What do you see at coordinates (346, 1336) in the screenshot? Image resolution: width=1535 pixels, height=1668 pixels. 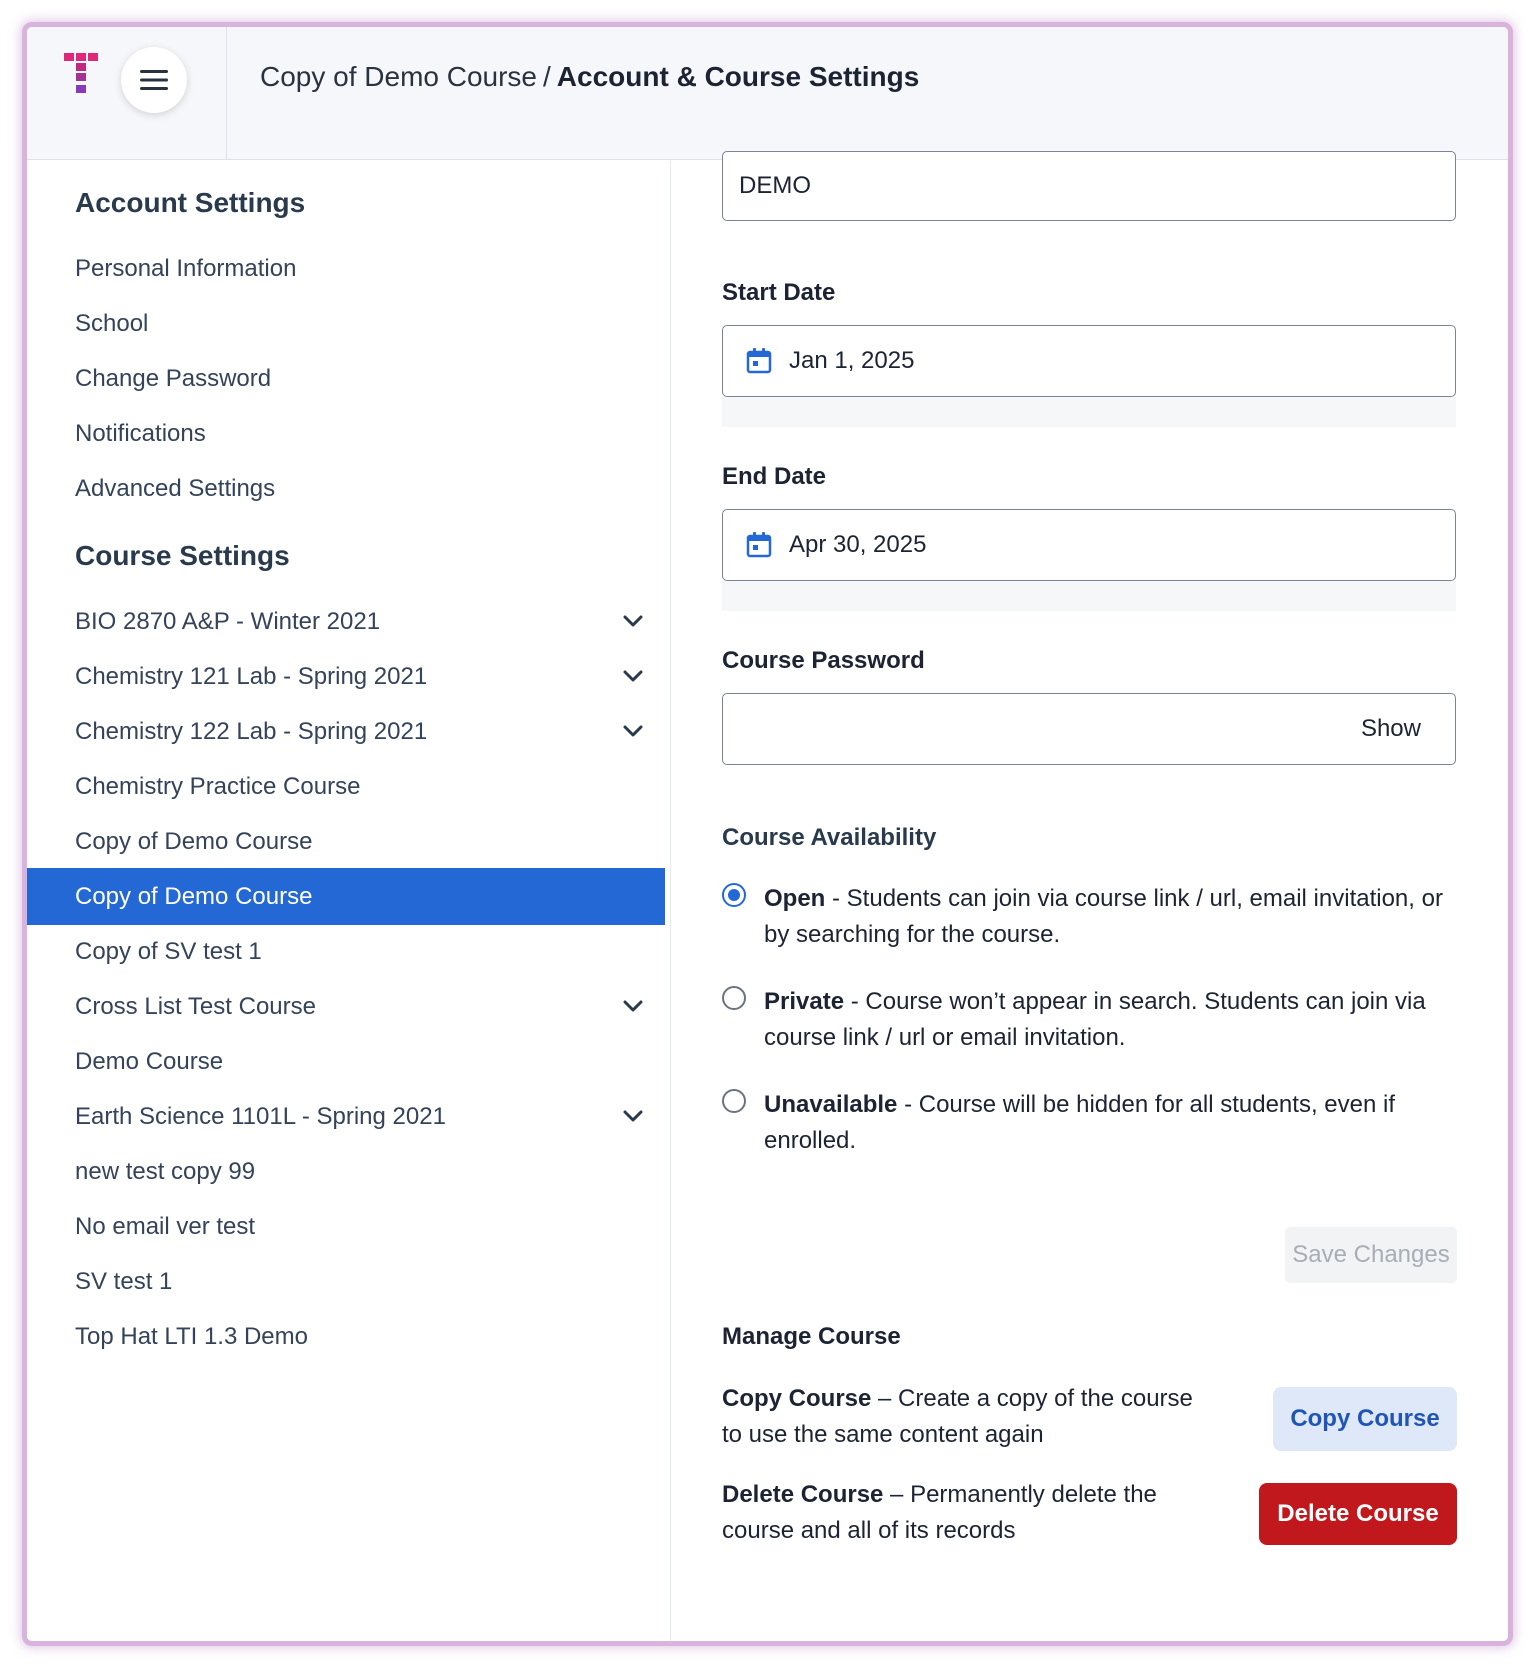 I see `sidebar-course-item: Top Hat LTI 1.3 Demo` at bounding box center [346, 1336].